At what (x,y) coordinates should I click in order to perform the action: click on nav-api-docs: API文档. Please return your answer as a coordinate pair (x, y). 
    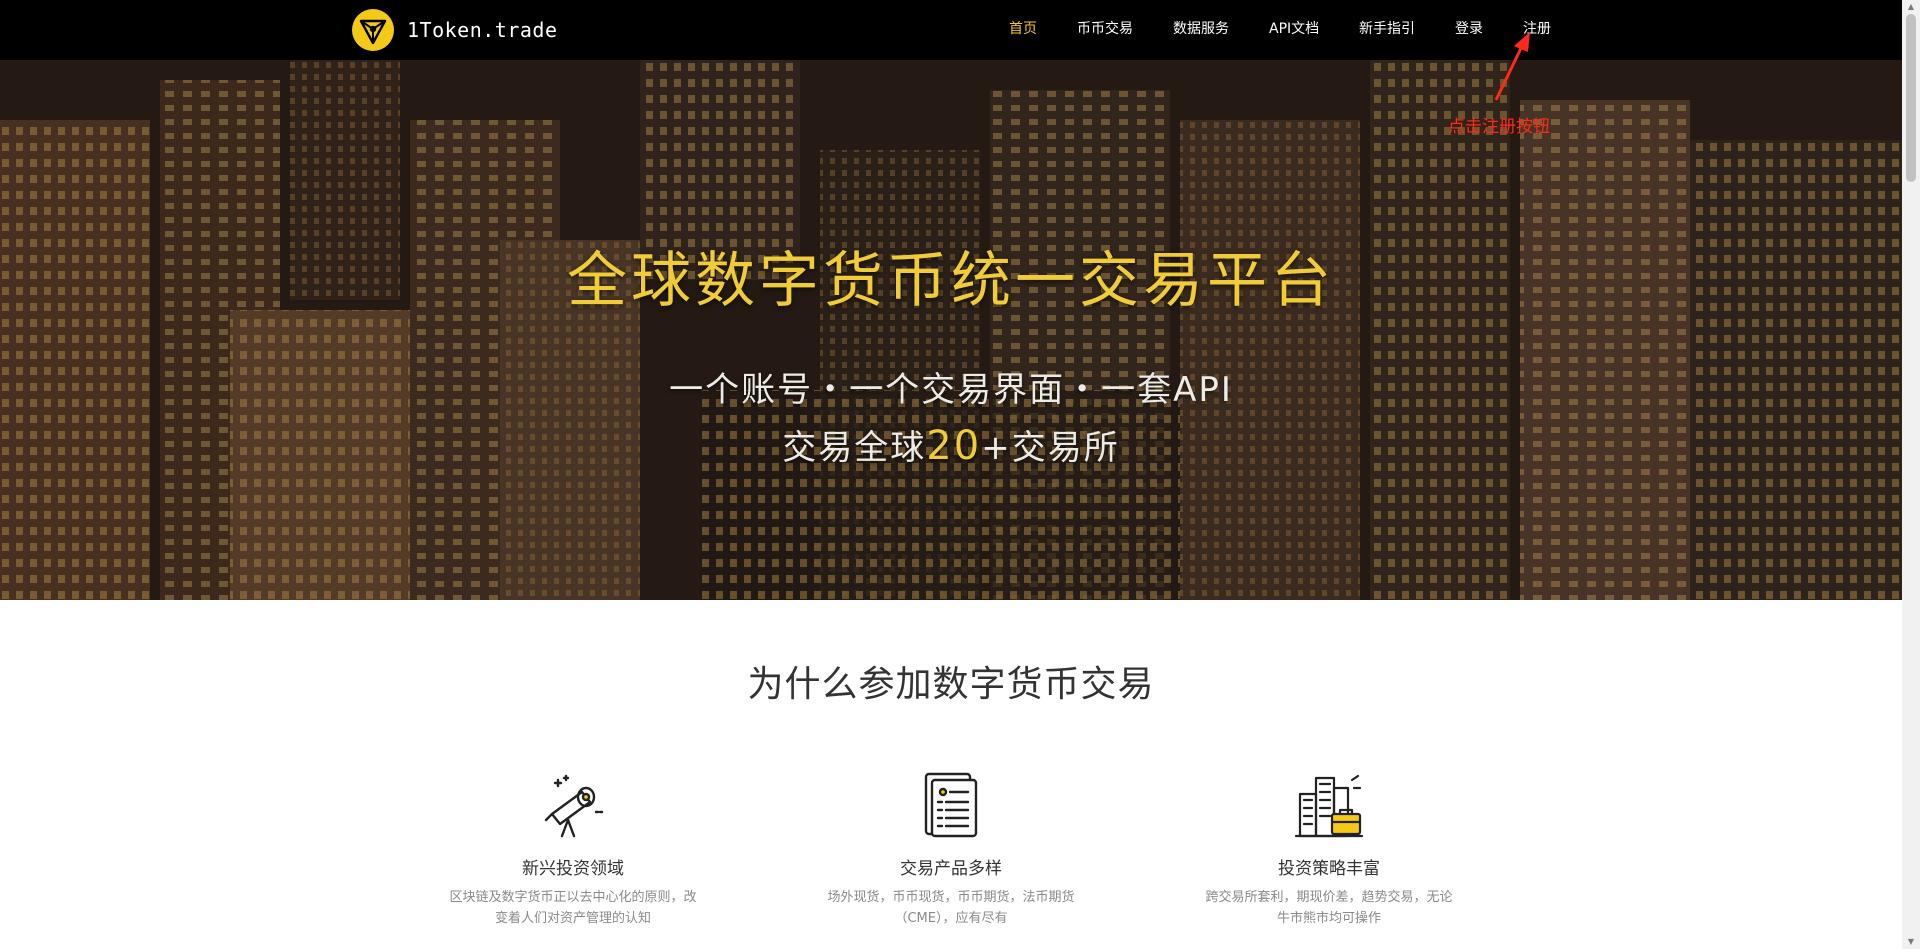
    Looking at the image, I should click on (1294, 29).